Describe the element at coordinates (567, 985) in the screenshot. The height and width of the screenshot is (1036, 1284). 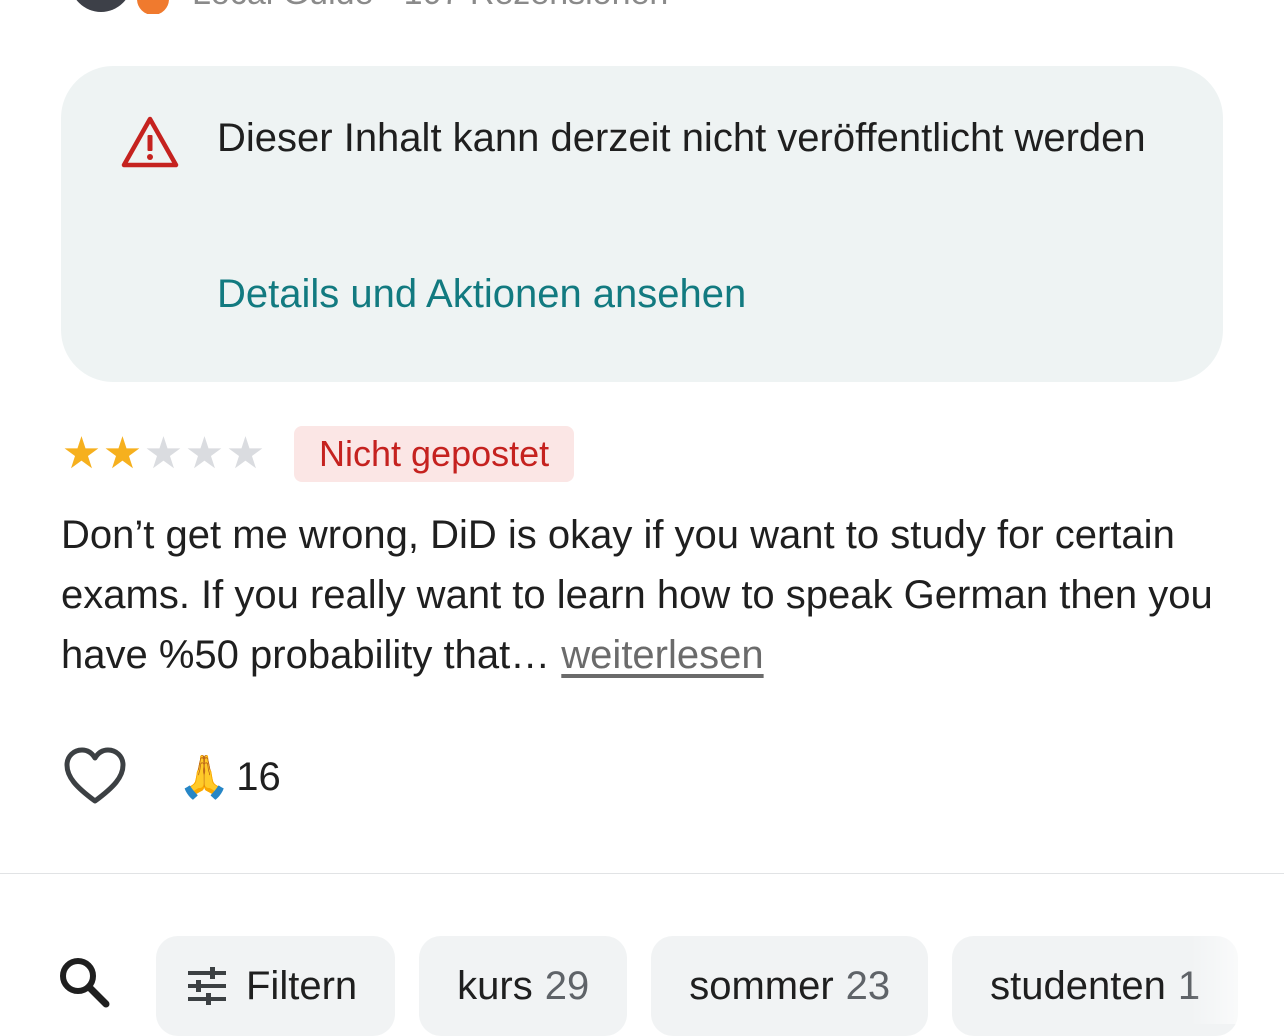
I see `chip-count: 29` at that location.